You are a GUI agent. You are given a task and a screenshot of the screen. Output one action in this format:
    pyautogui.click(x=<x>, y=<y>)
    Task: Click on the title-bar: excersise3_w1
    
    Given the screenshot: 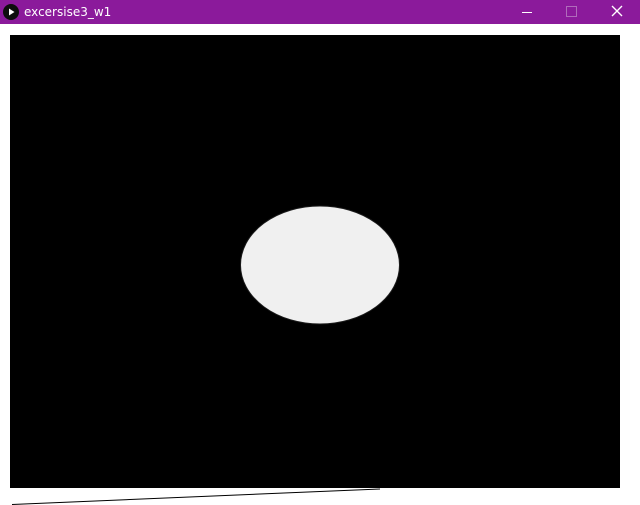 What is the action you would take?
    pyautogui.click(x=320, y=12)
    